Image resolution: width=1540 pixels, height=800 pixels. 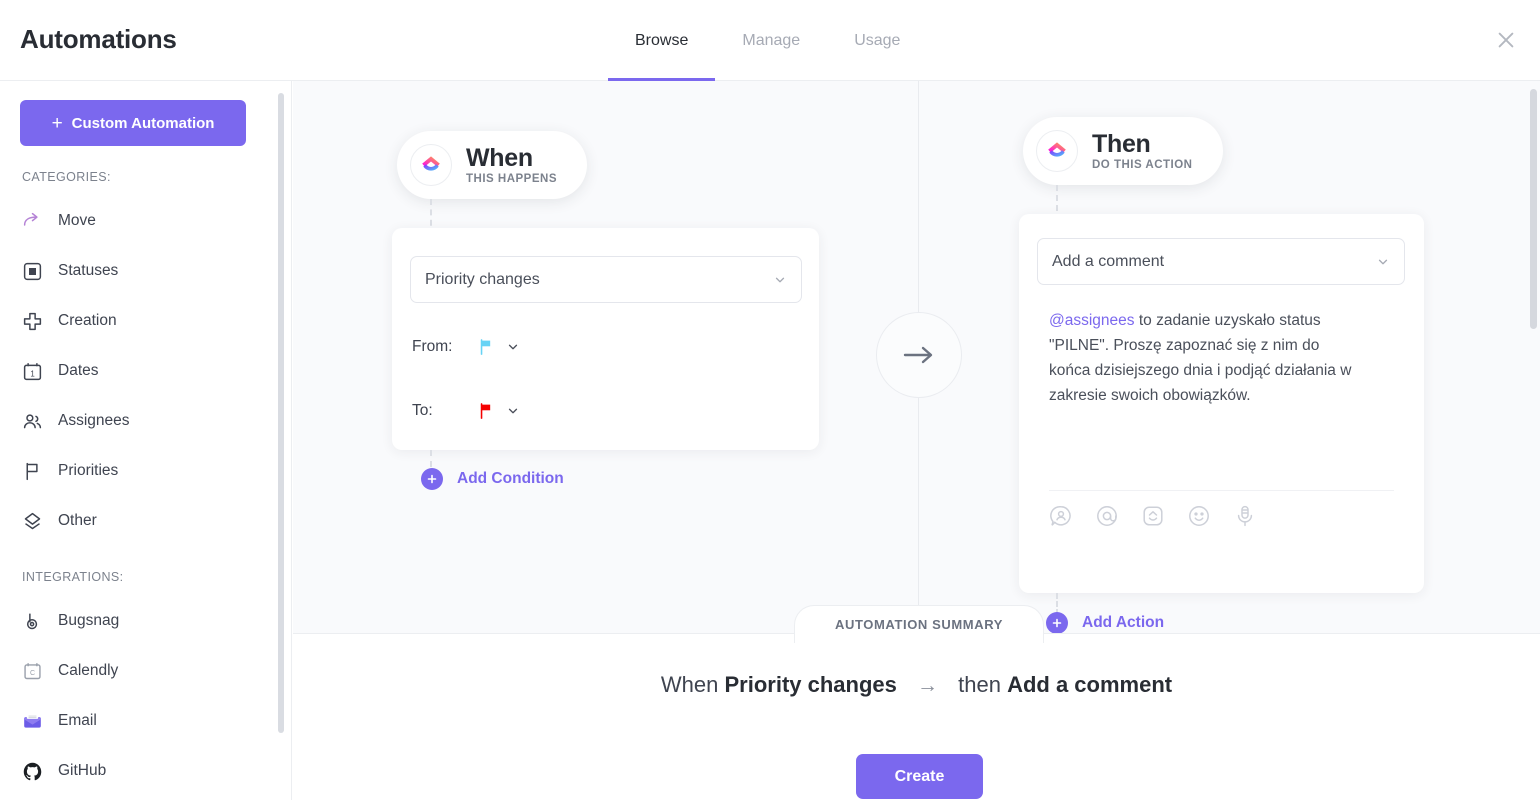 What do you see at coordinates (466, 411) in the screenshot?
I see `condition-row-to: To:` at bounding box center [466, 411].